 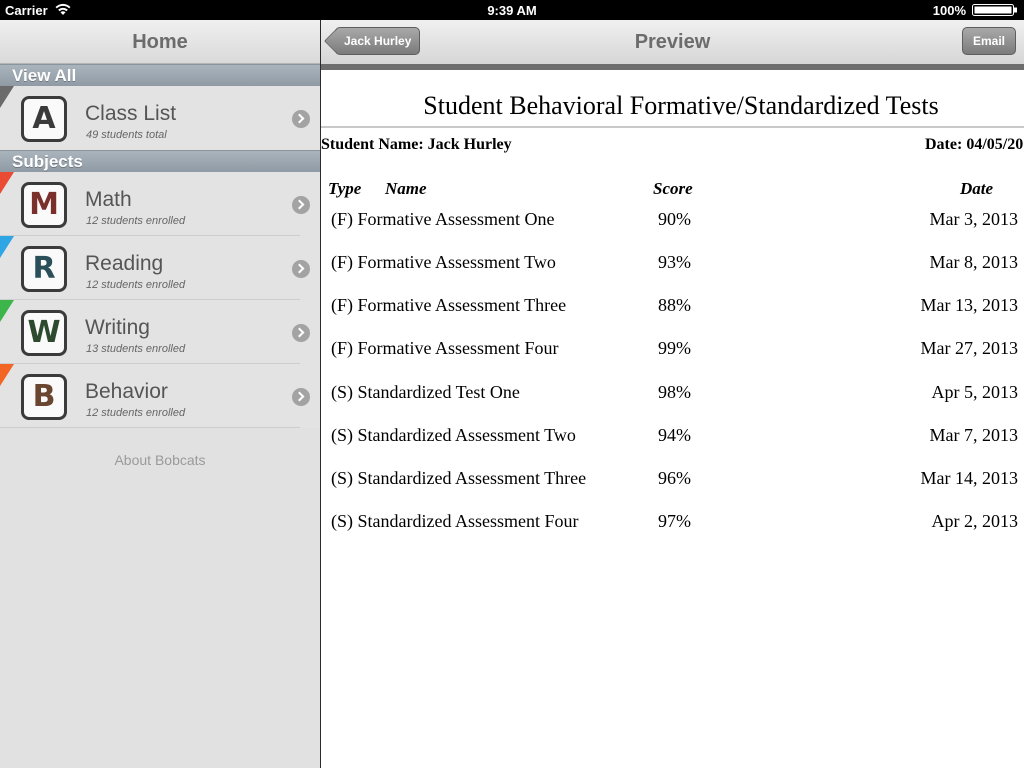 I want to click on letter-w-icon: W, so click(x=44, y=333).